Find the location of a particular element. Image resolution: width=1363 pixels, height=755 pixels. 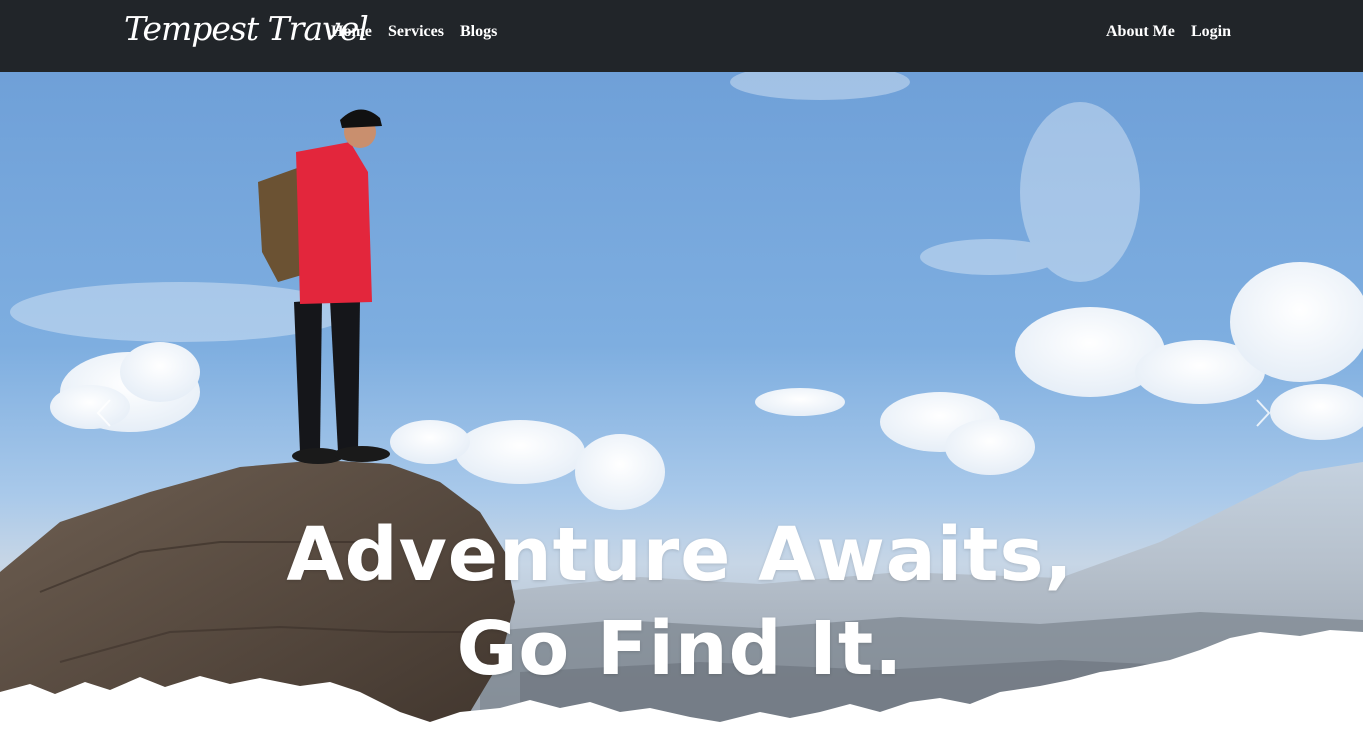

nav-link-home: Home is located at coordinates (351, 32).